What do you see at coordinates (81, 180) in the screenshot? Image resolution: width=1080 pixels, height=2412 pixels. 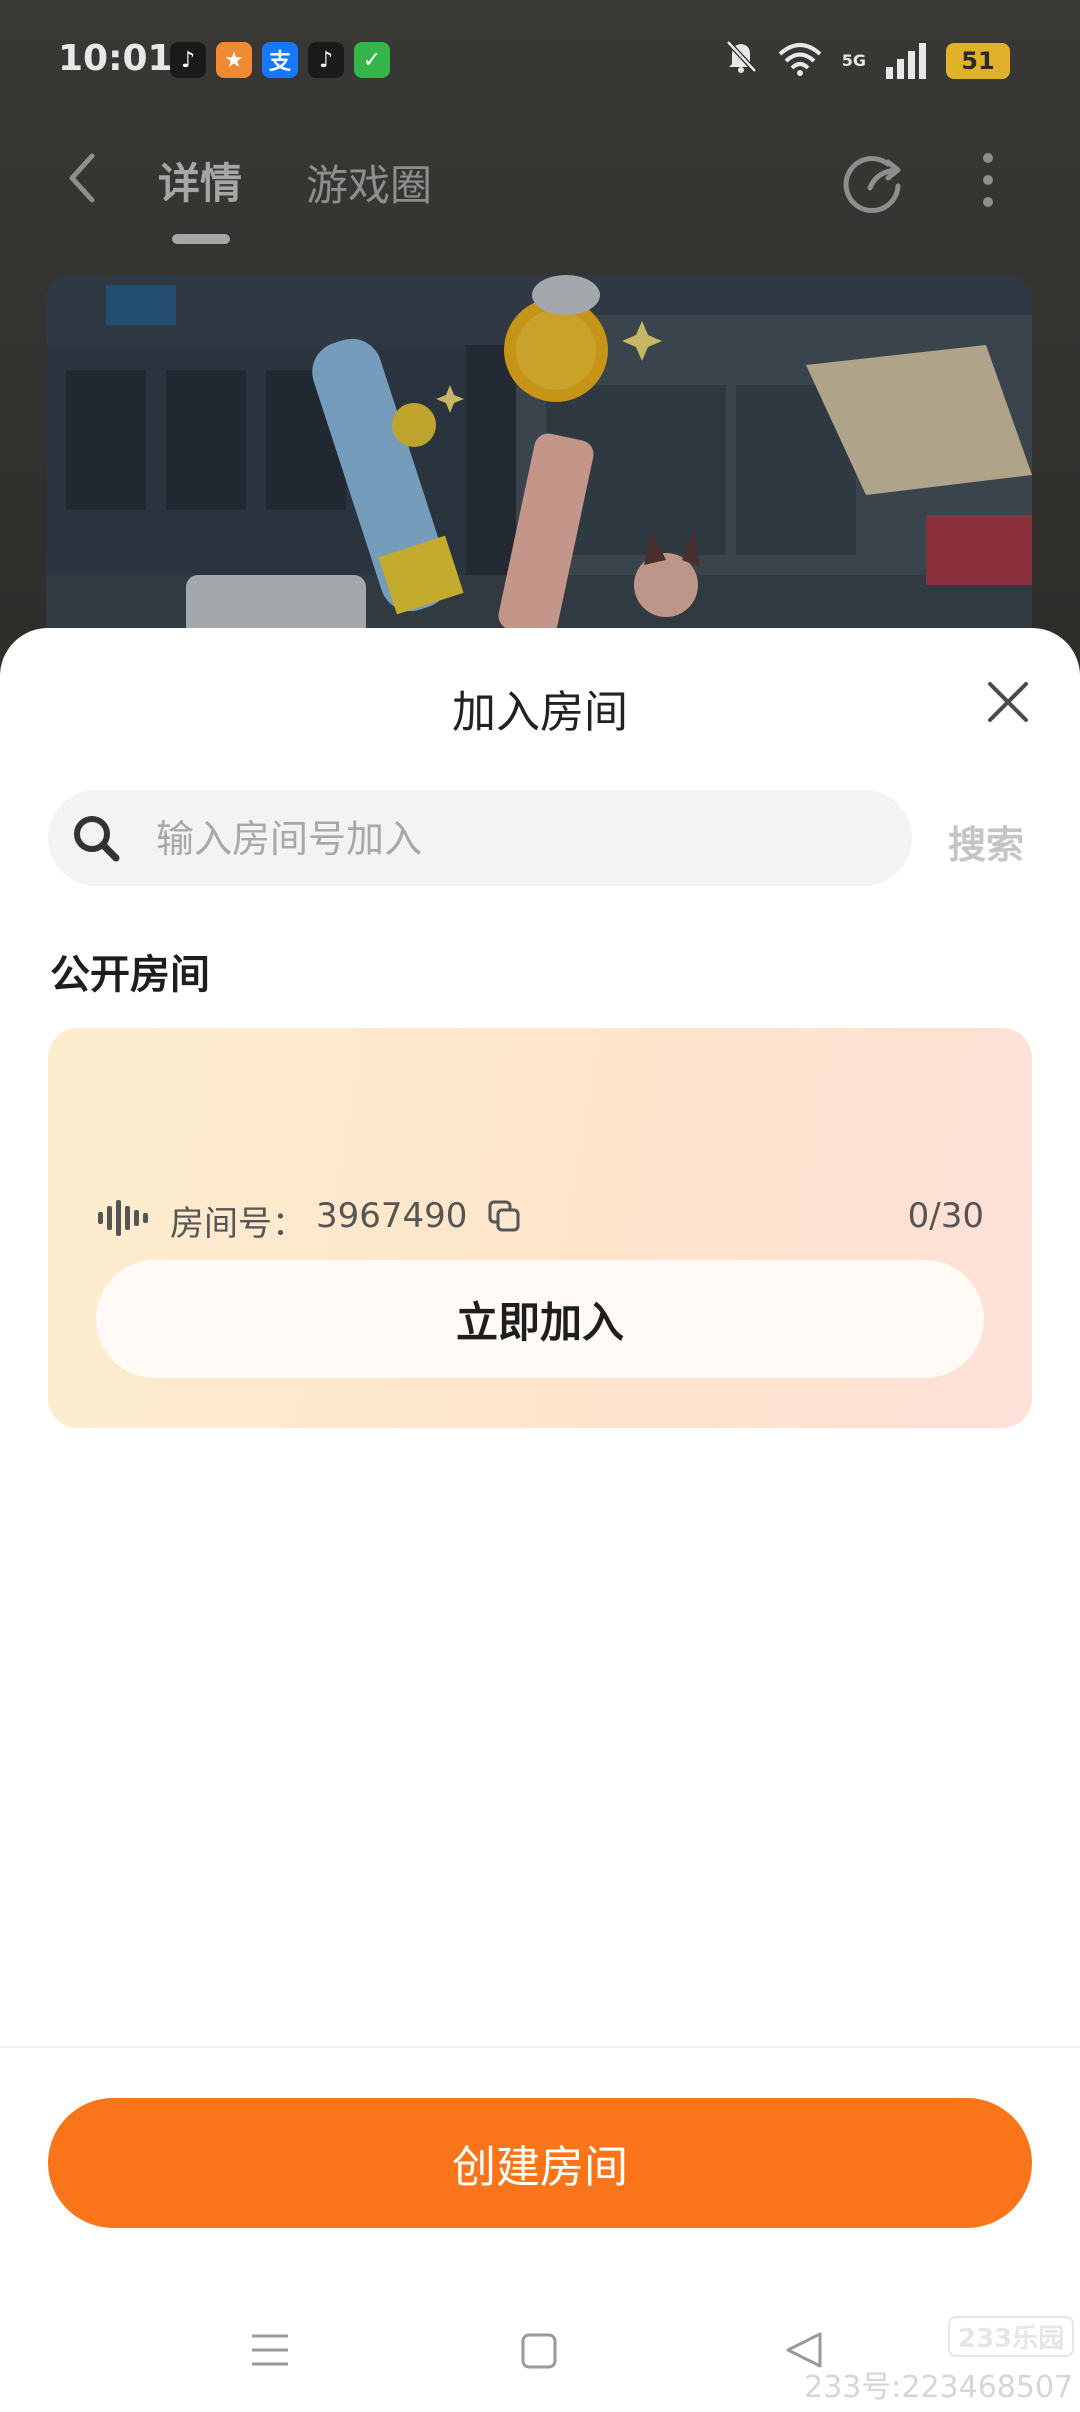 I see `back-arrow-icon` at bounding box center [81, 180].